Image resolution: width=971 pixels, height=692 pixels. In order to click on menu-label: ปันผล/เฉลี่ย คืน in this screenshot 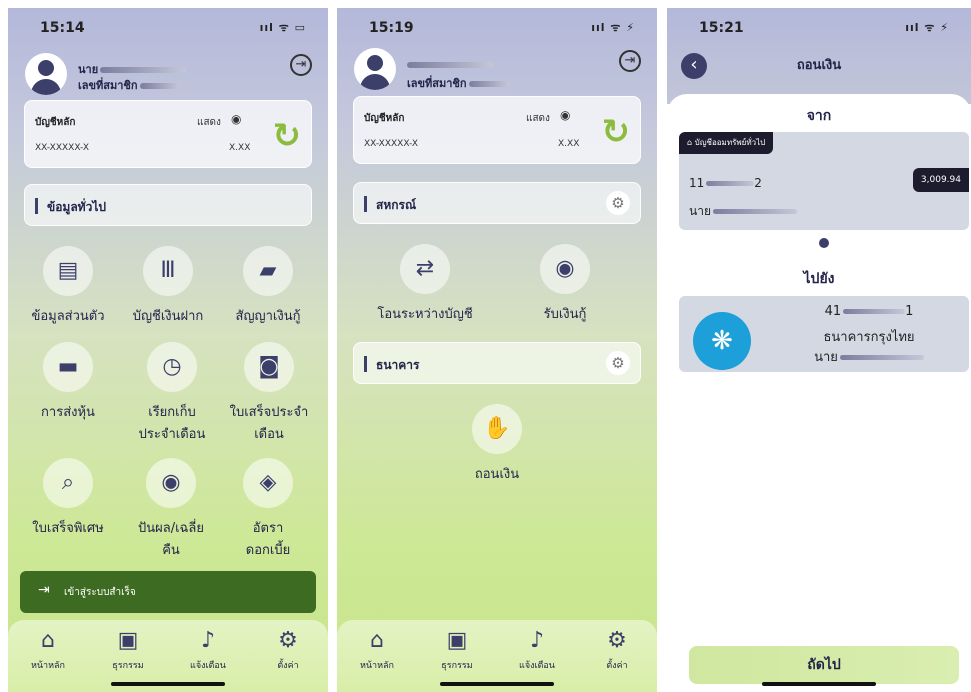, I will do `click(171, 539)`.